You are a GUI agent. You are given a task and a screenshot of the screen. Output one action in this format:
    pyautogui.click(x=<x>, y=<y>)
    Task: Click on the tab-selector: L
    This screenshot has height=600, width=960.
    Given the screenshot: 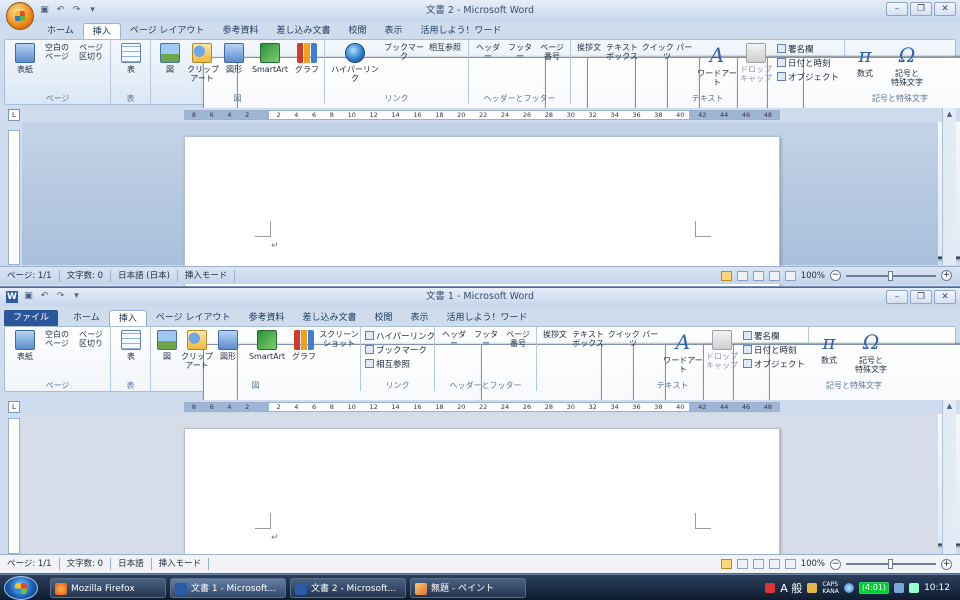 What is the action you would take?
    pyautogui.click(x=14, y=407)
    